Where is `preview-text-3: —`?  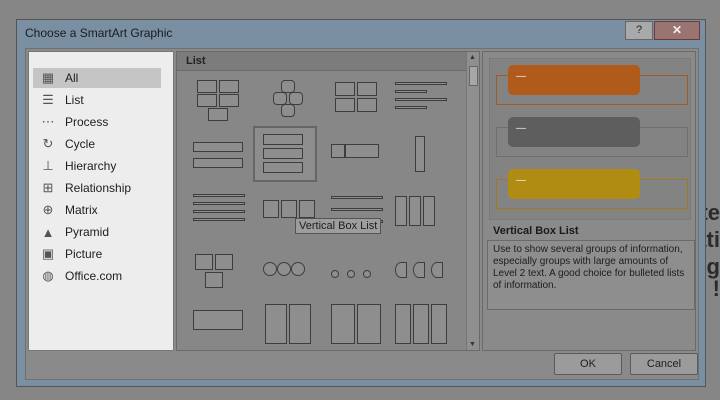 preview-text-3: — is located at coordinates (521, 180).